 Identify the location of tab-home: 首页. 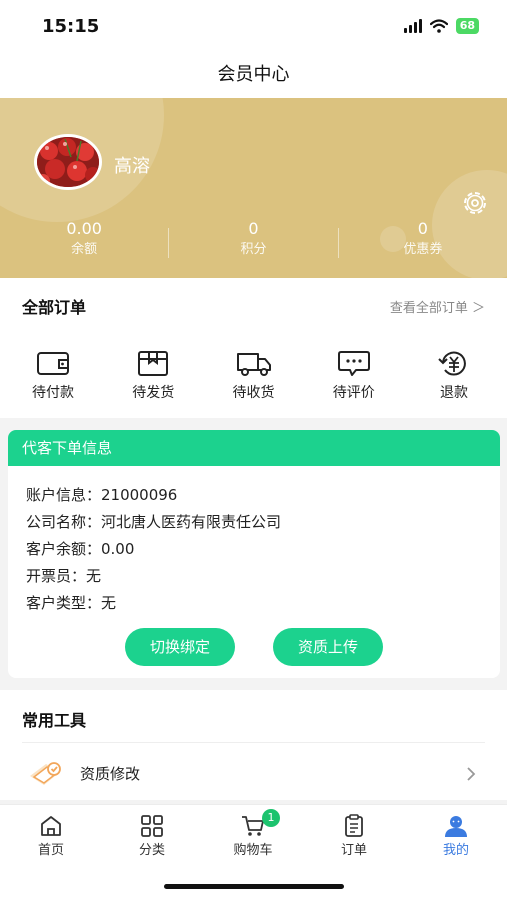
(51, 837).